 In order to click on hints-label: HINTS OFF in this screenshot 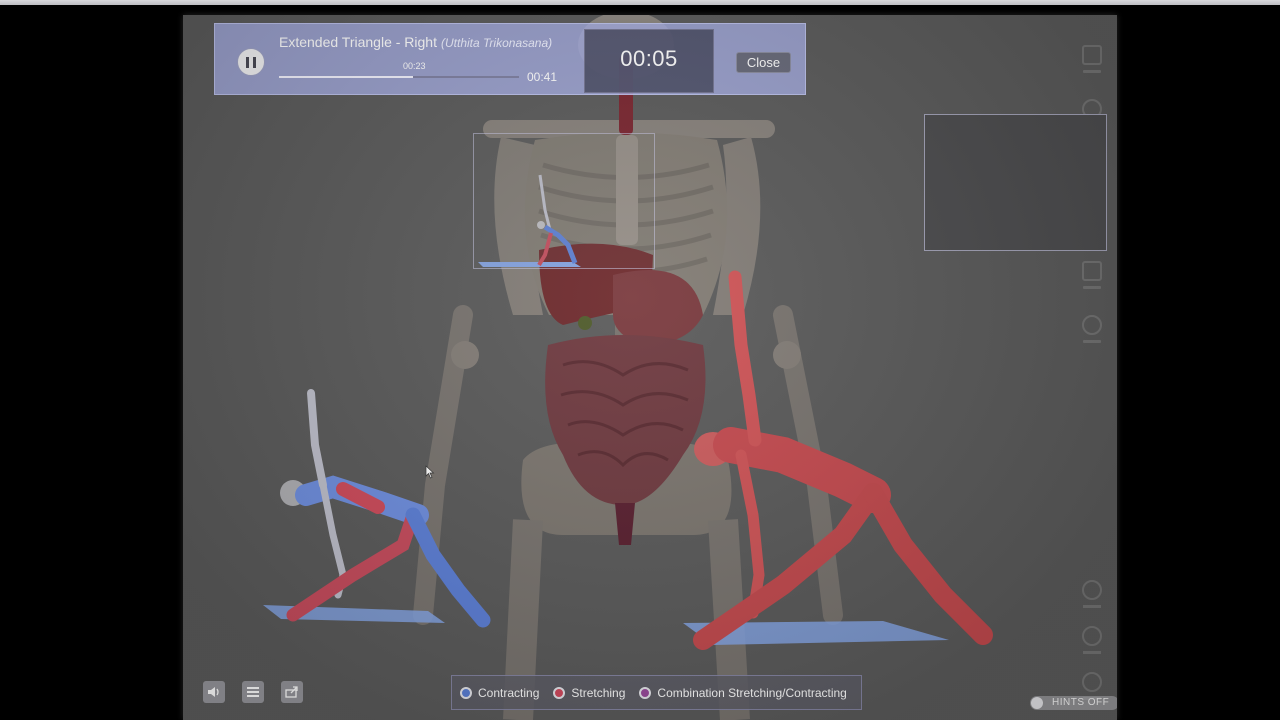, I will do `click(1081, 702)`.